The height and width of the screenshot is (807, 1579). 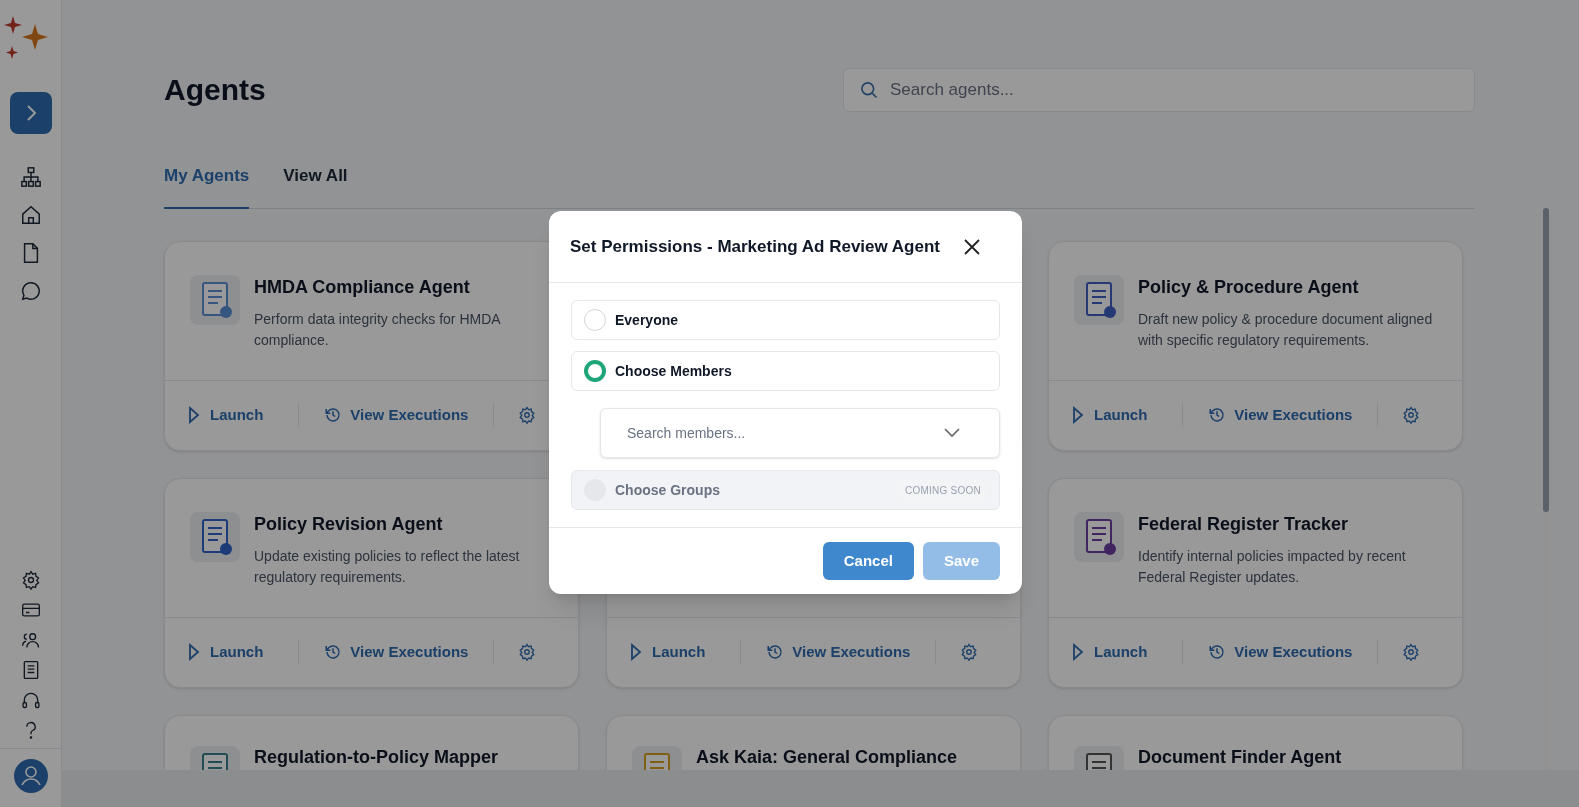 I want to click on tab: View All, so click(x=315, y=186).